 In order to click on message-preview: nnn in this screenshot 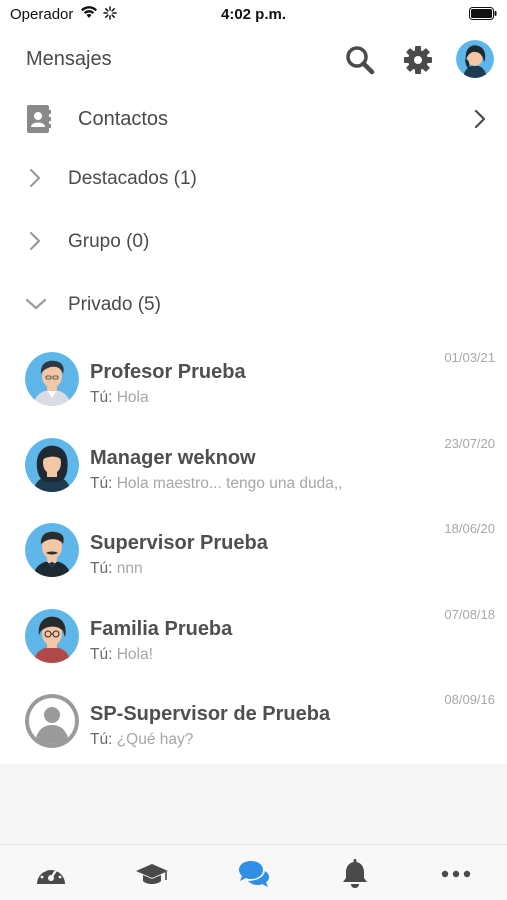, I will do `click(129, 568)`.